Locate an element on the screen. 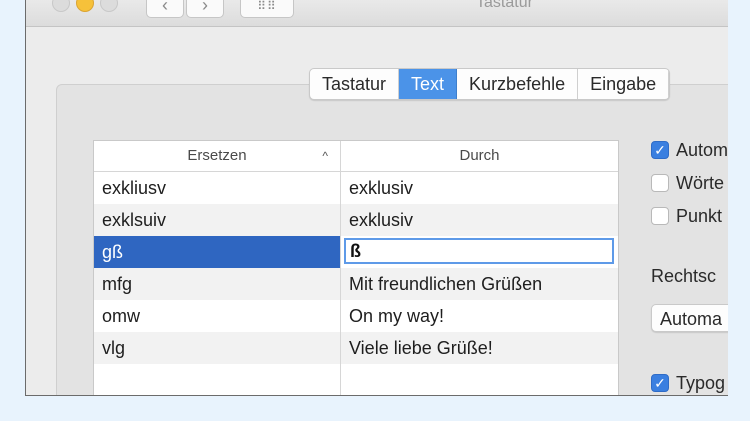 The width and height of the screenshot is (750, 421). table-row: exklsuiv exklusiv is located at coordinates (356, 220).